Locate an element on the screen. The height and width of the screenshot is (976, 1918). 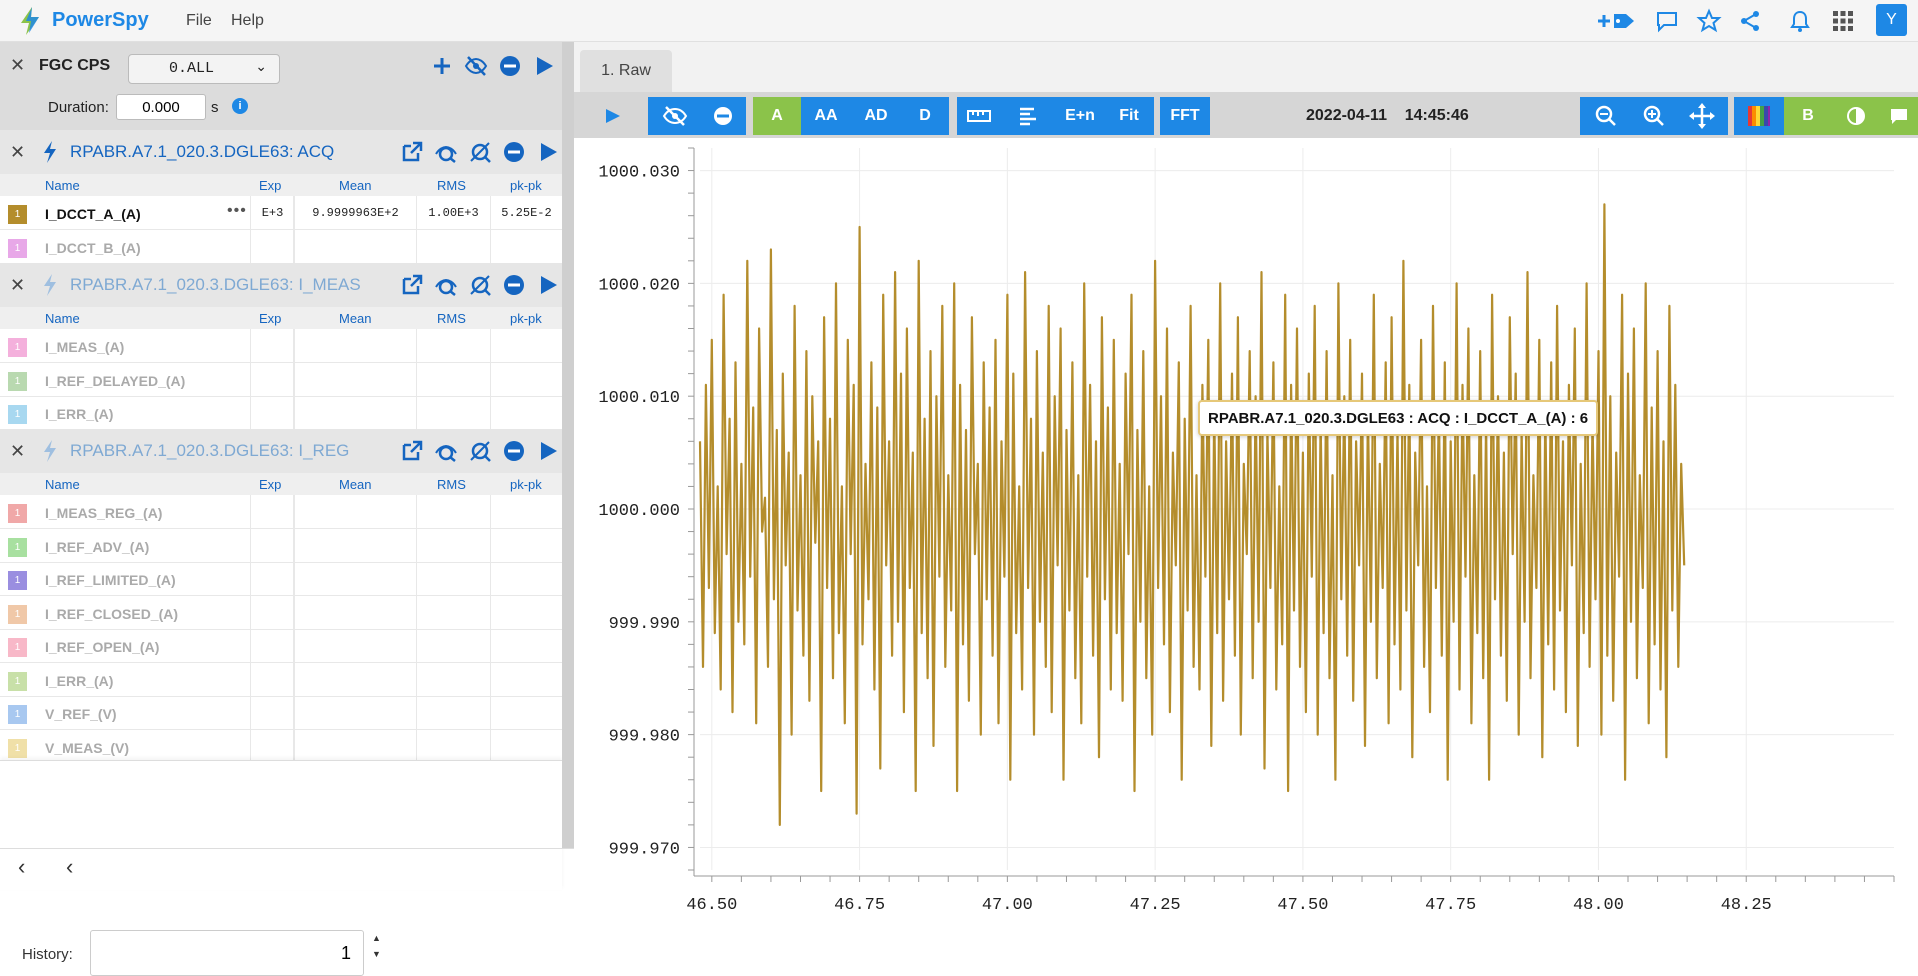
ruler-icon is located at coordinates (979, 116).